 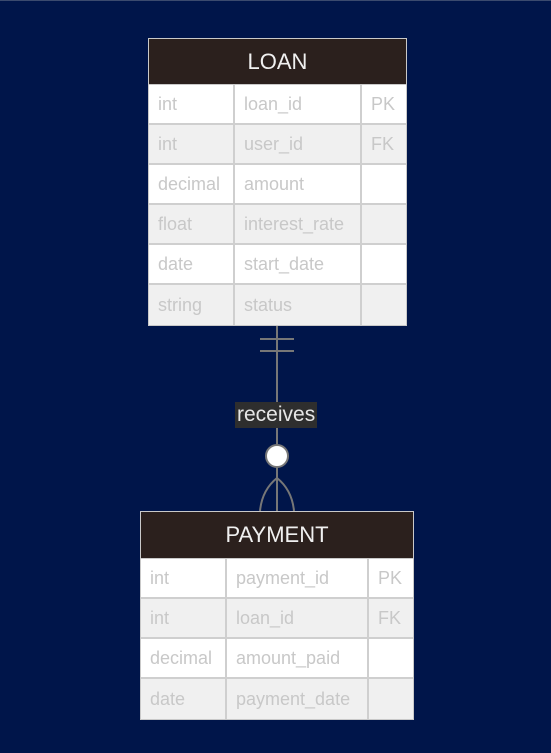 What do you see at coordinates (277, 456) in the screenshot?
I see `zero-circle` at bounding box center [277, 456].